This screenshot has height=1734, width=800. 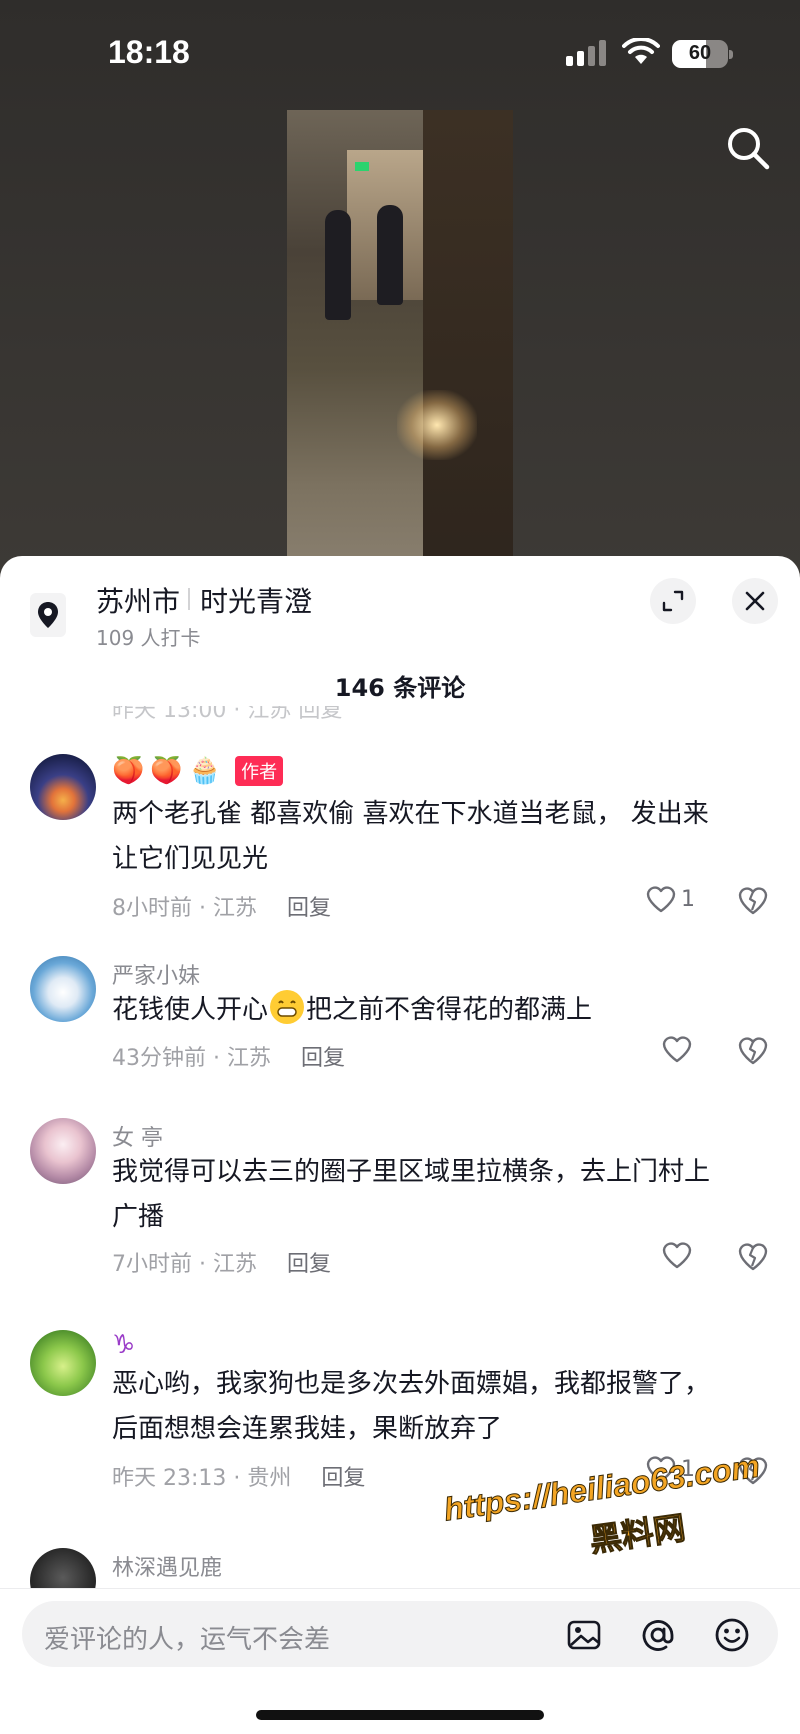 What do you see at coordinates (637, 1534) in the screenshot?
I see `watermark-name: 黑料网` at bounding box center [637, 1534].